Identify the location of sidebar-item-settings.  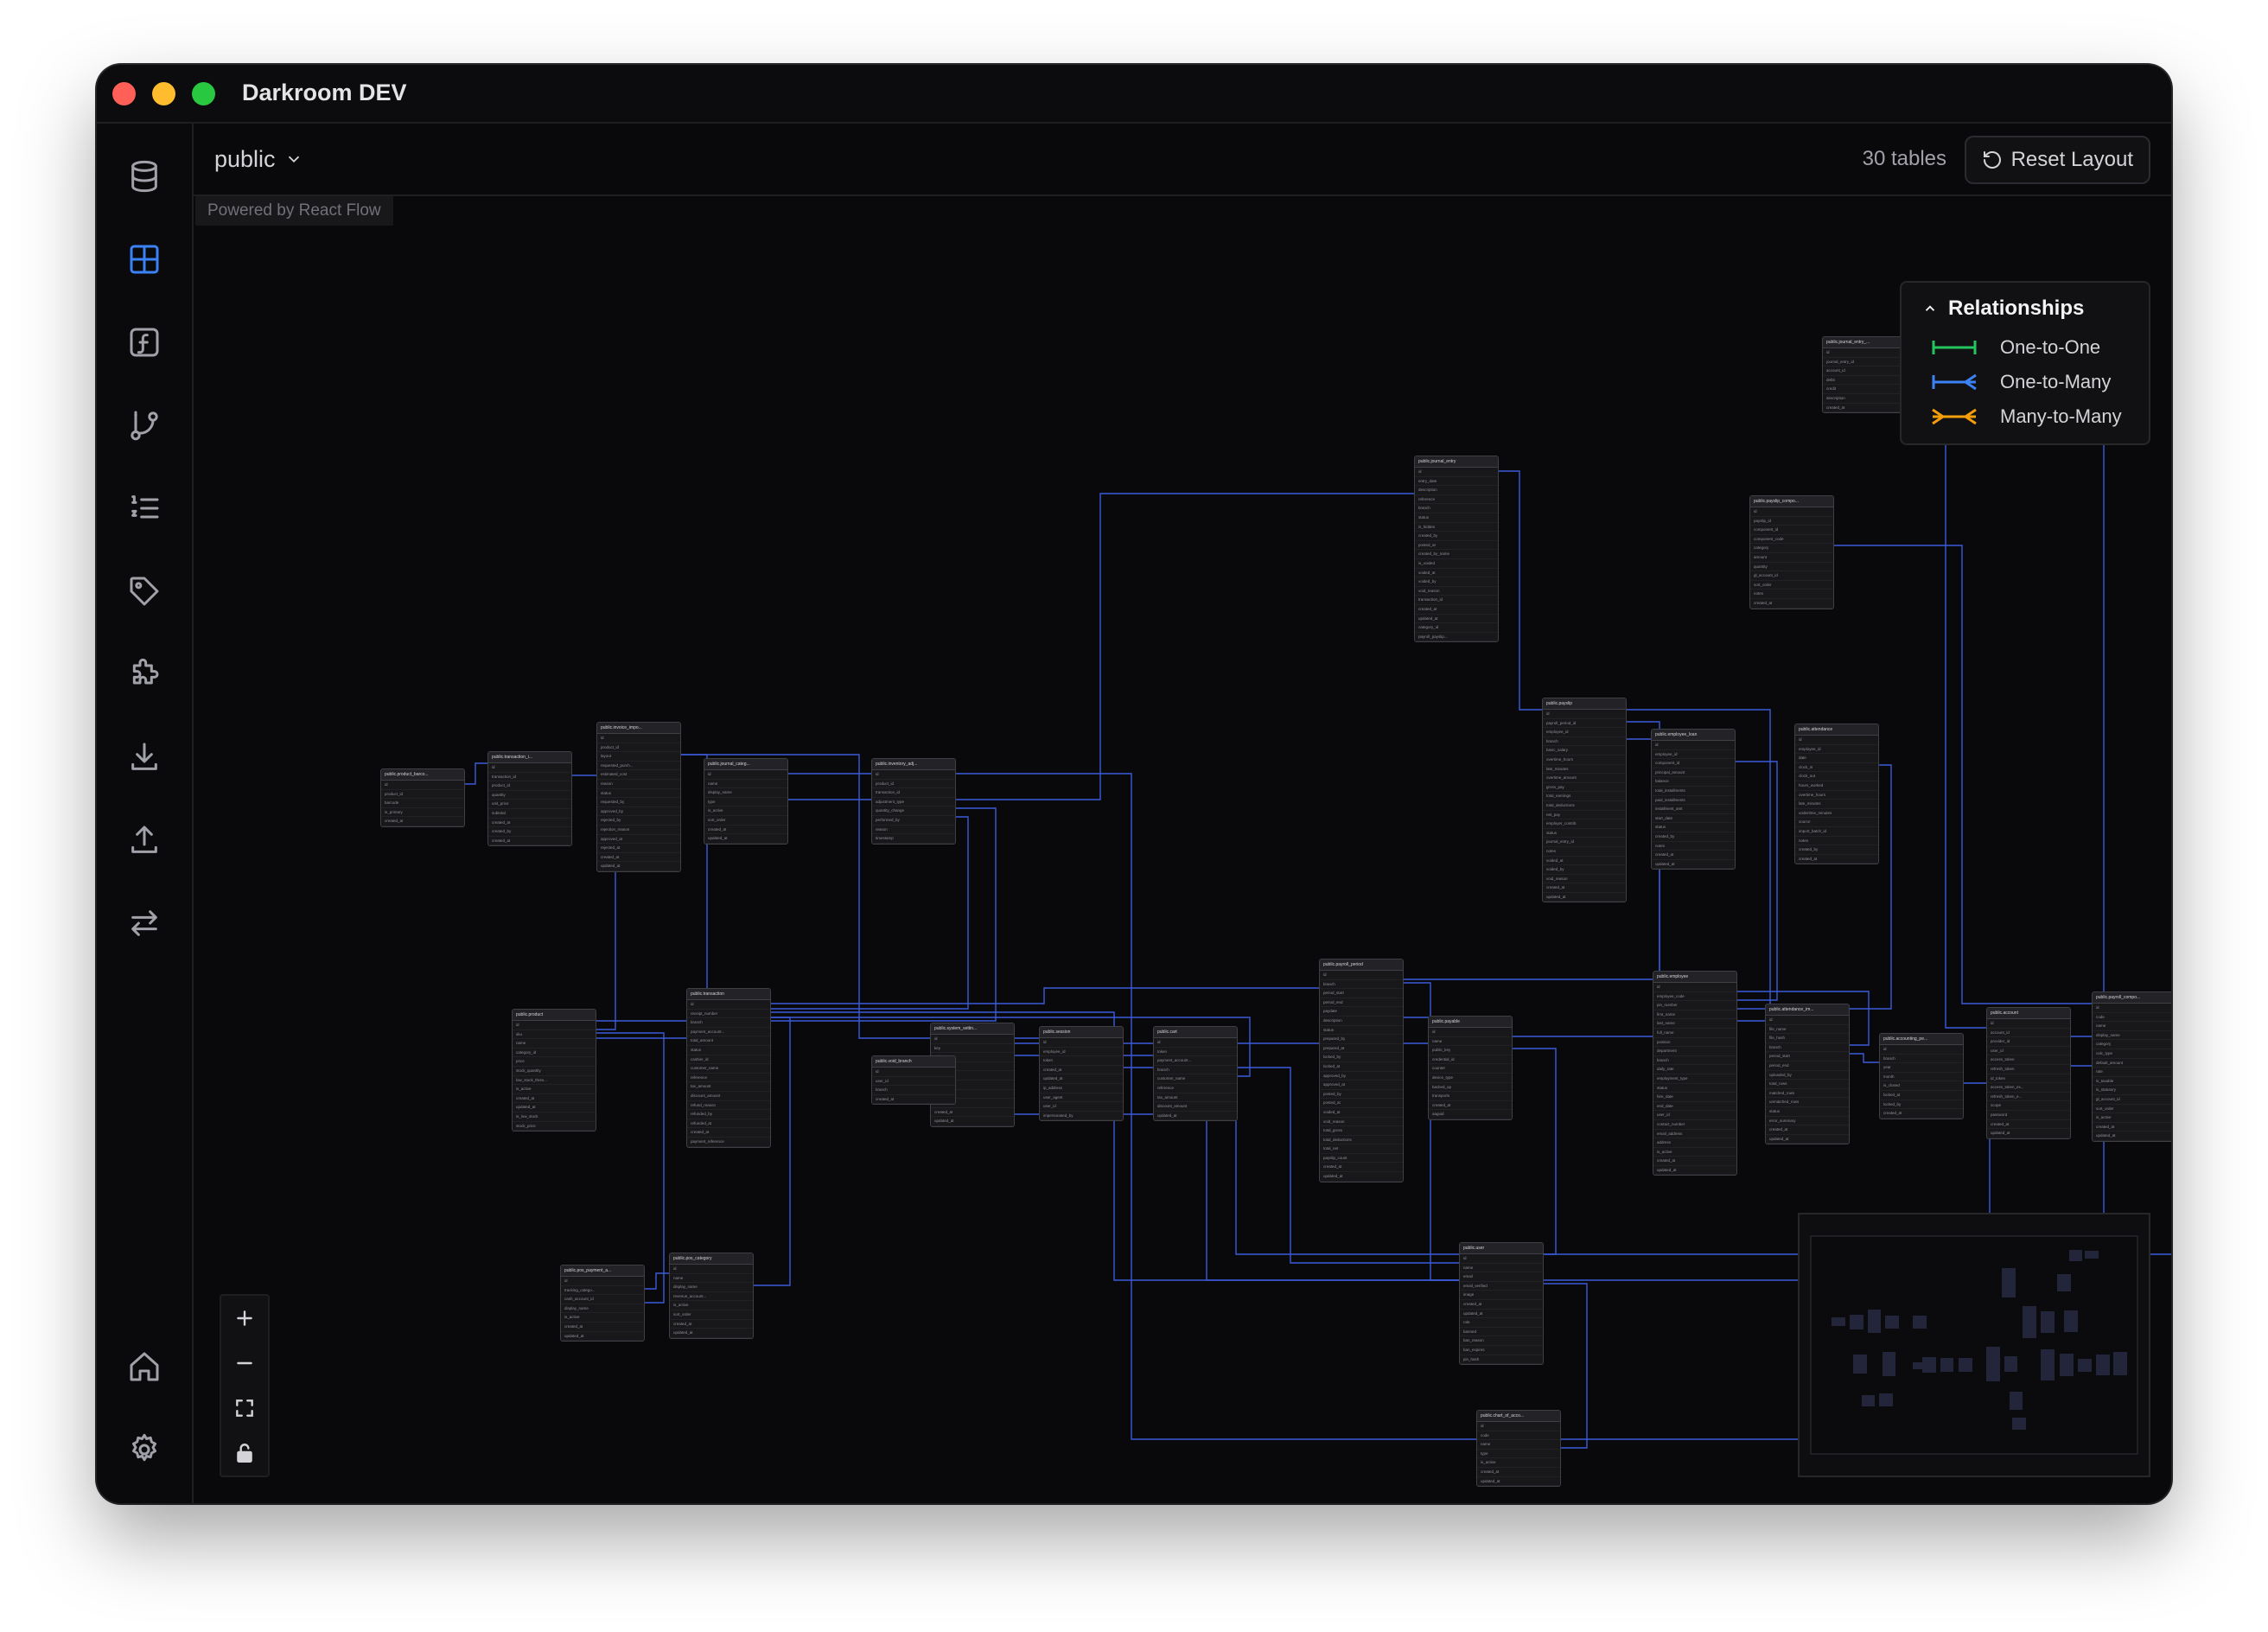
(144, 1450).